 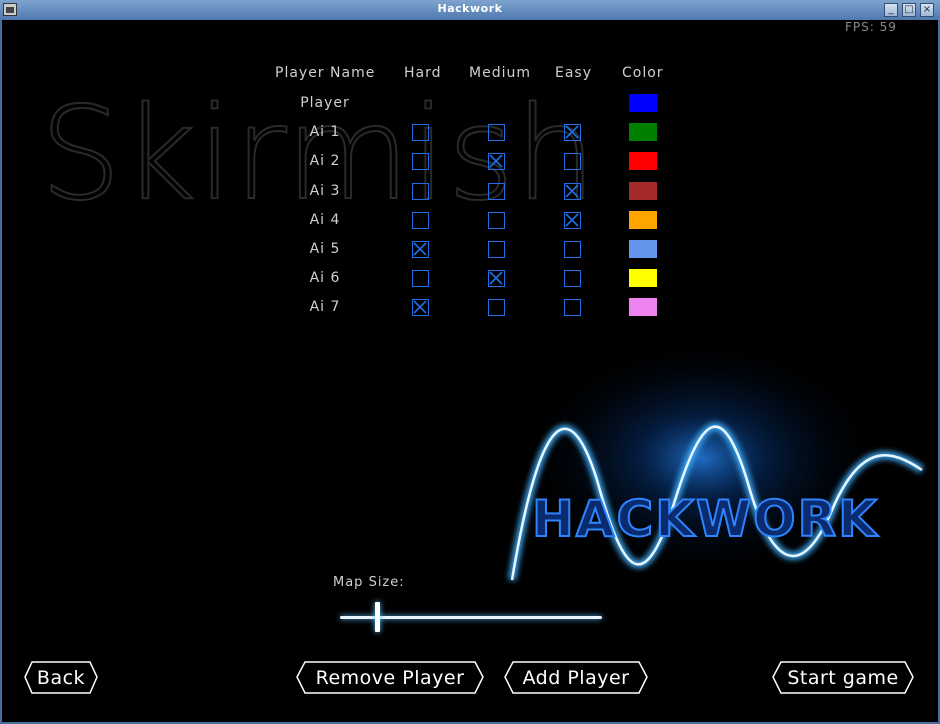 I want to click on map-size-slider-handle, so click(x=377, y=617).